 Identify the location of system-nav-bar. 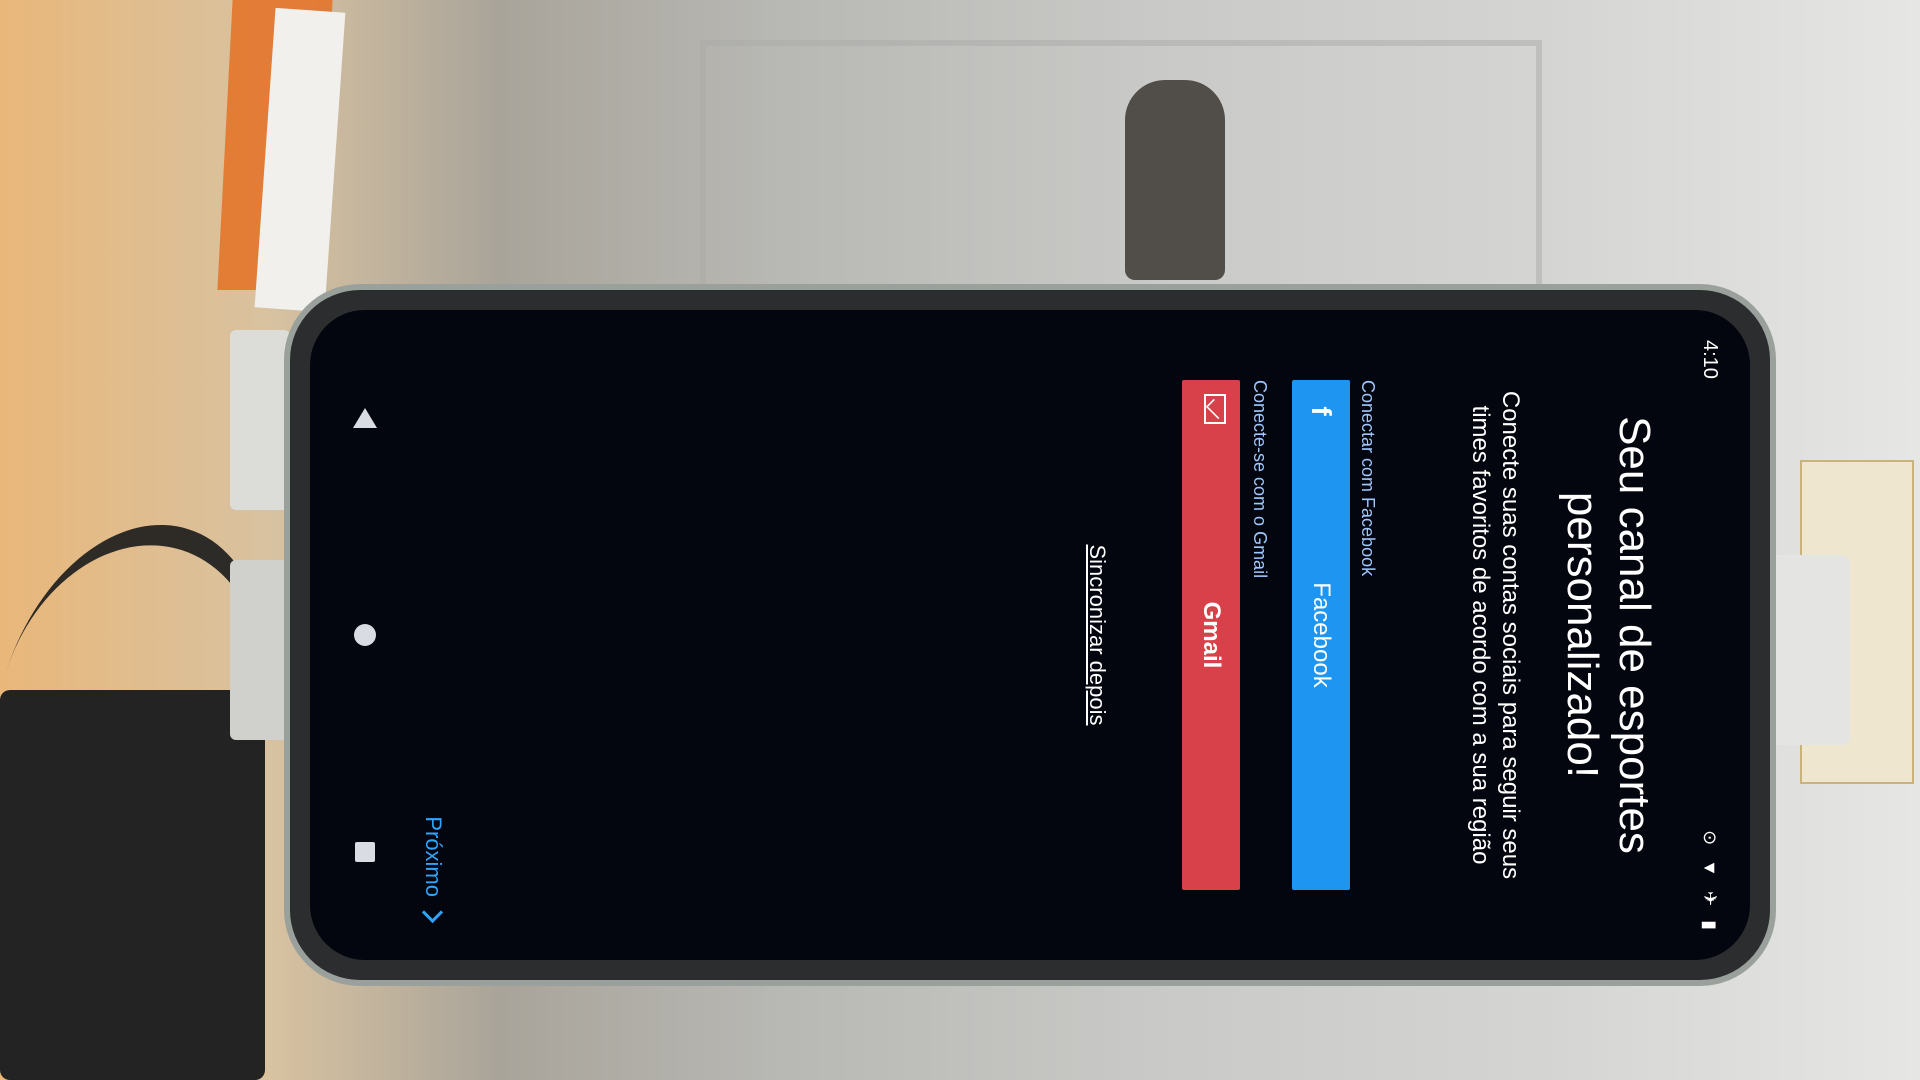
(365, 635).